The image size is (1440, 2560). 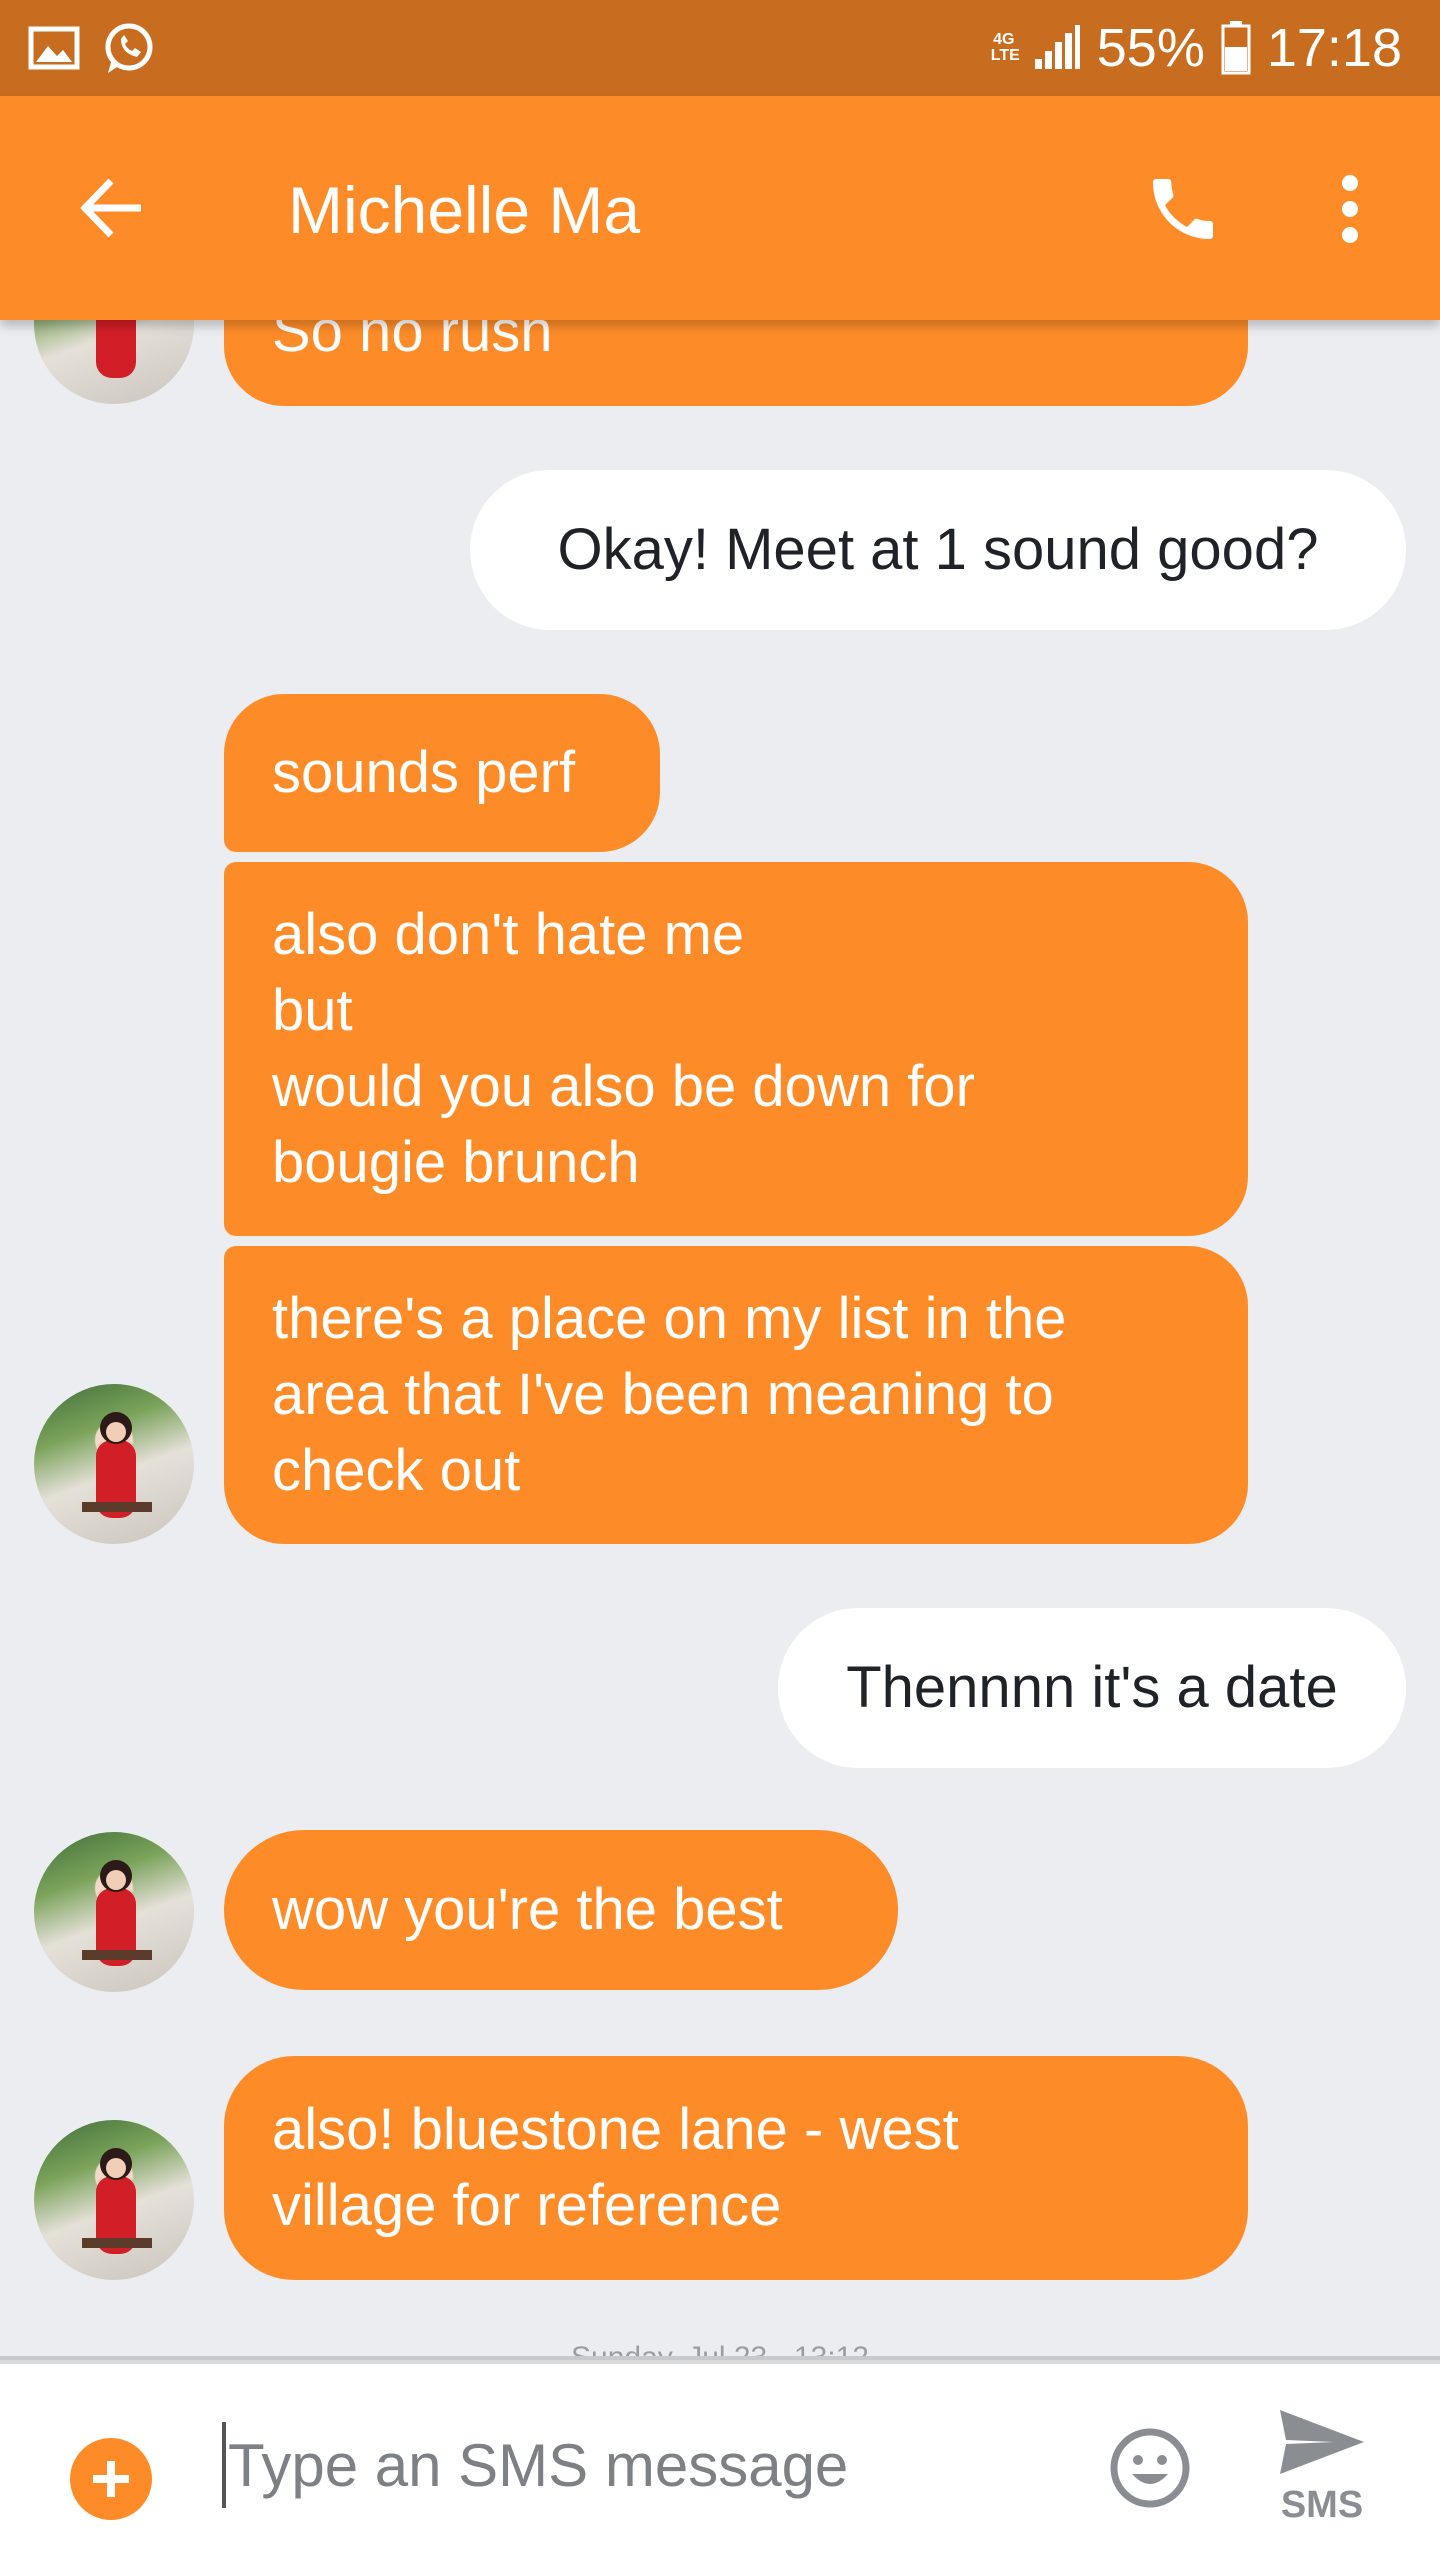 I want to click on message-bubble-incoming: wow you're the best, so click(x=561, y=1910).